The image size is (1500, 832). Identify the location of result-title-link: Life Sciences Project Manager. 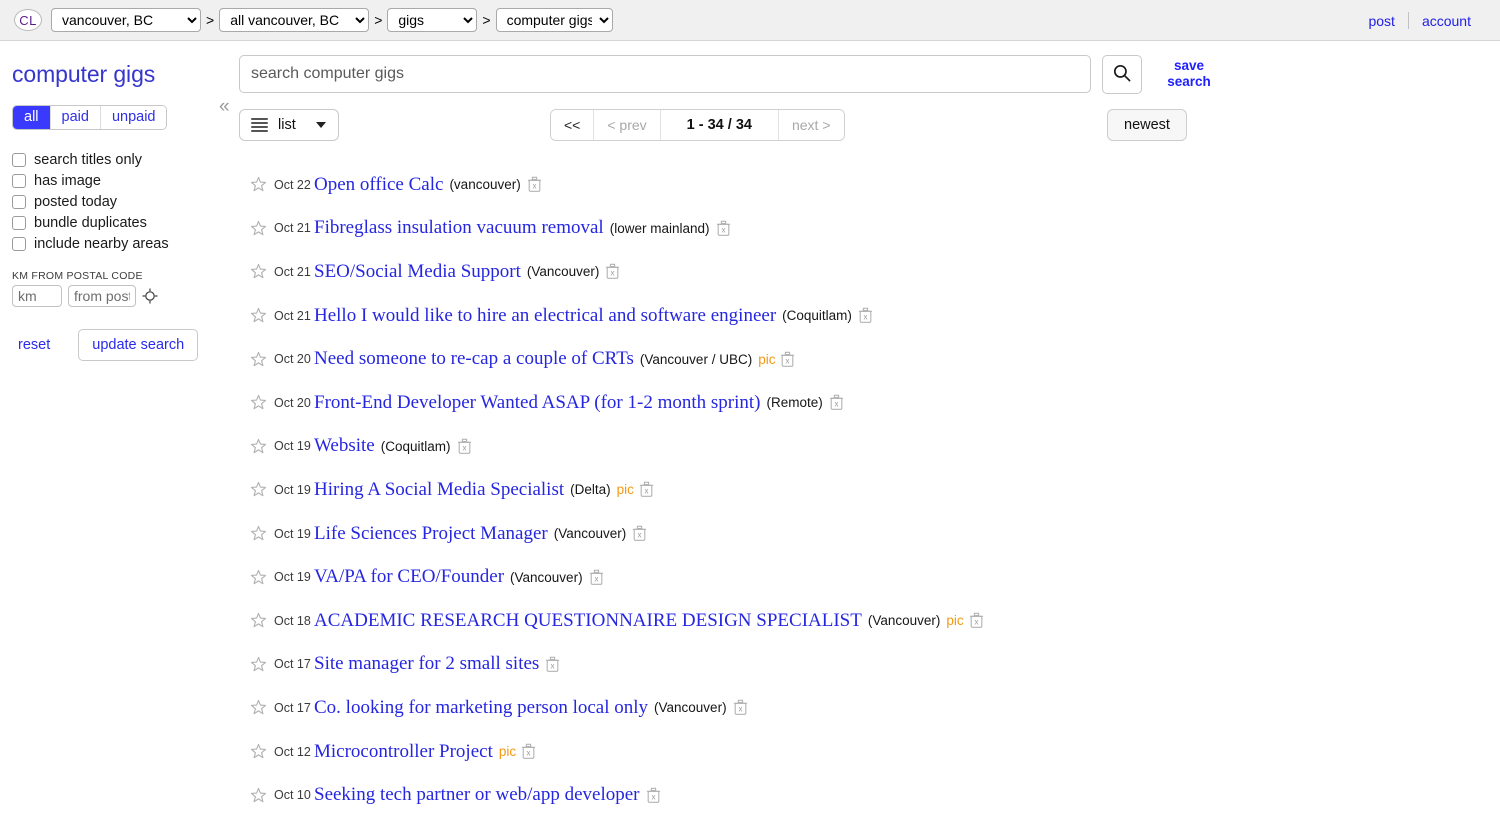
(431, 534).